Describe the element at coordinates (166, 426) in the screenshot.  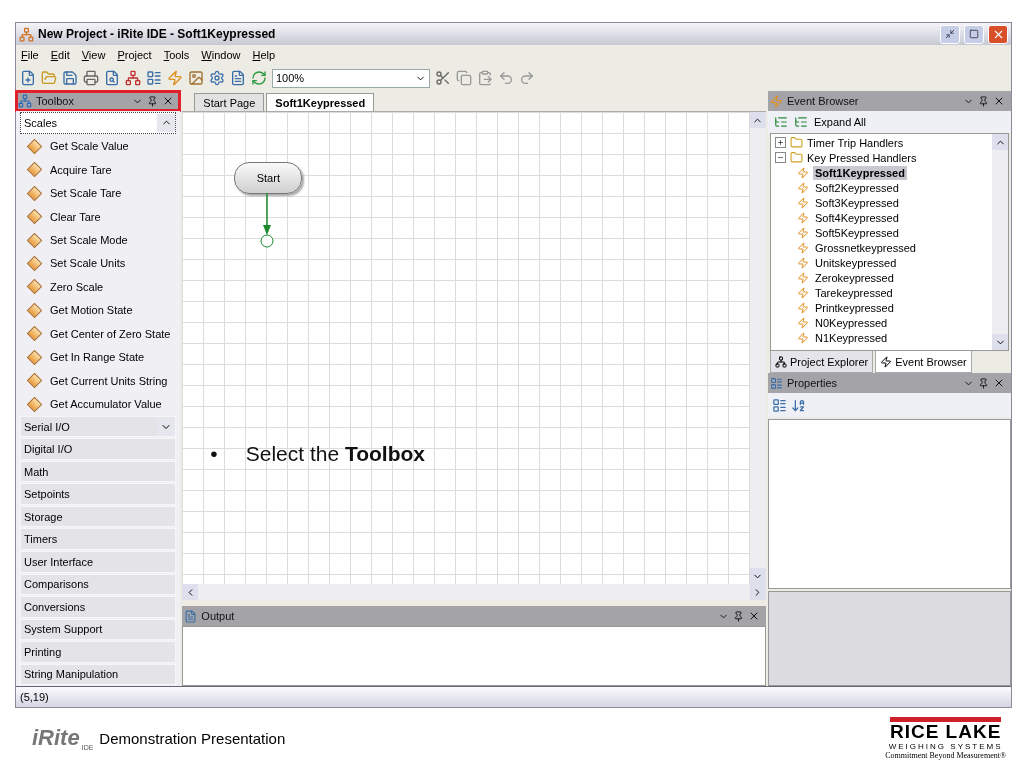
I see `expand-button` at that location.